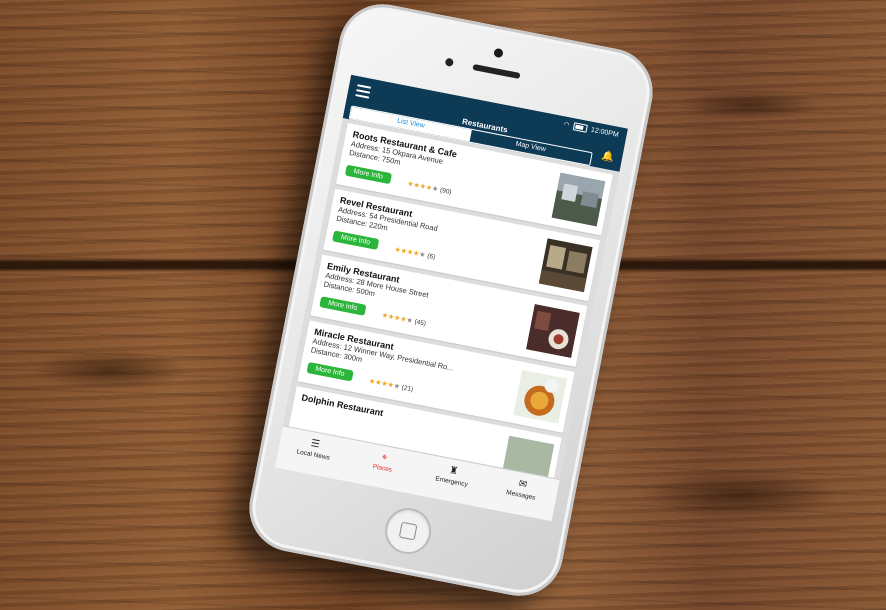  Describe the element at coordinates (566, 125) in the screenshot. I see `wifi-icon: ◠` at that location.